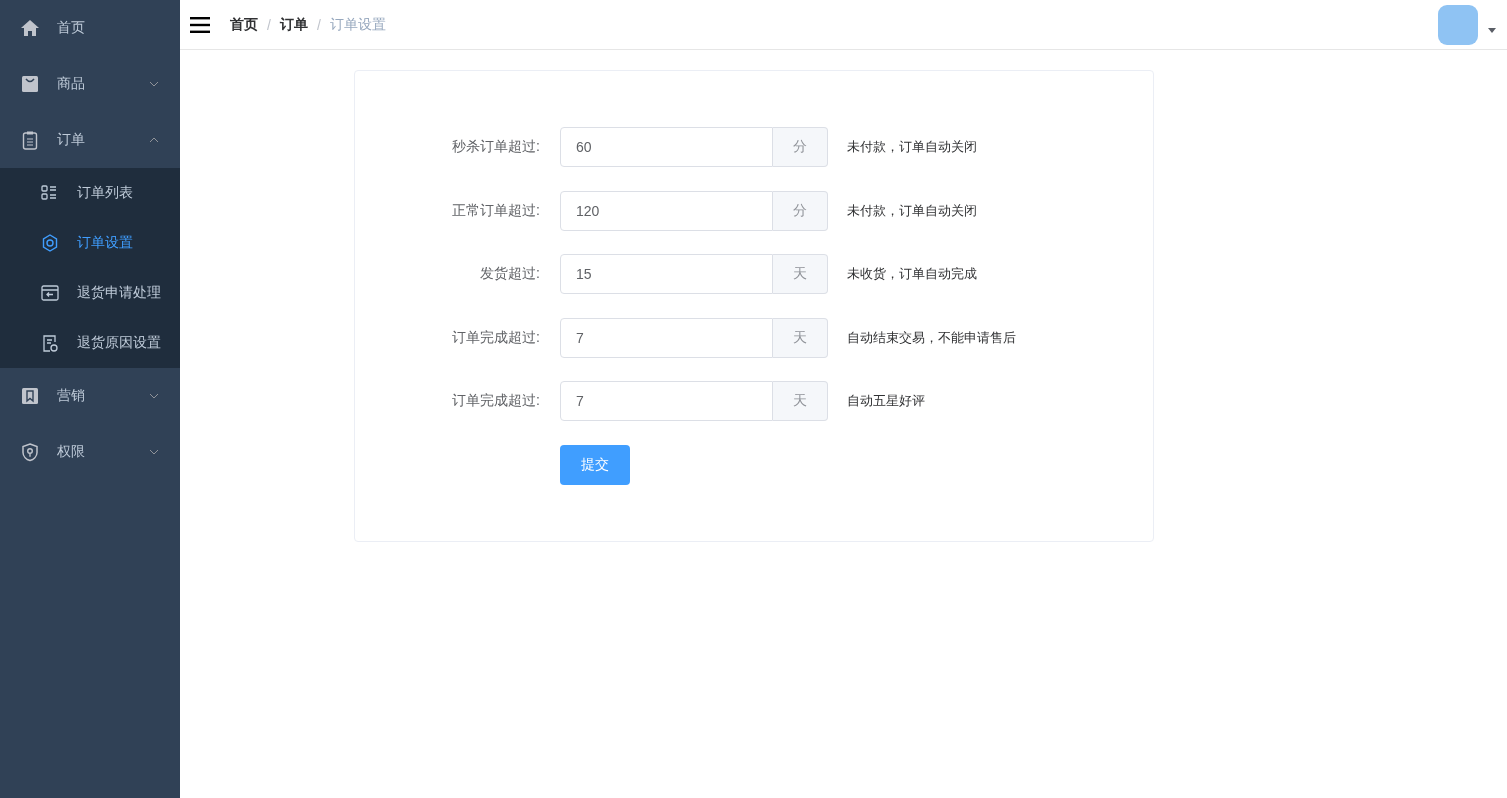 Image resolution: width=1507 pixels, height=798 pixels. What do you see at coordinates (666, 274) in the screenshot?
I see `number-input-field: 15` at bounding box center [666, 274].